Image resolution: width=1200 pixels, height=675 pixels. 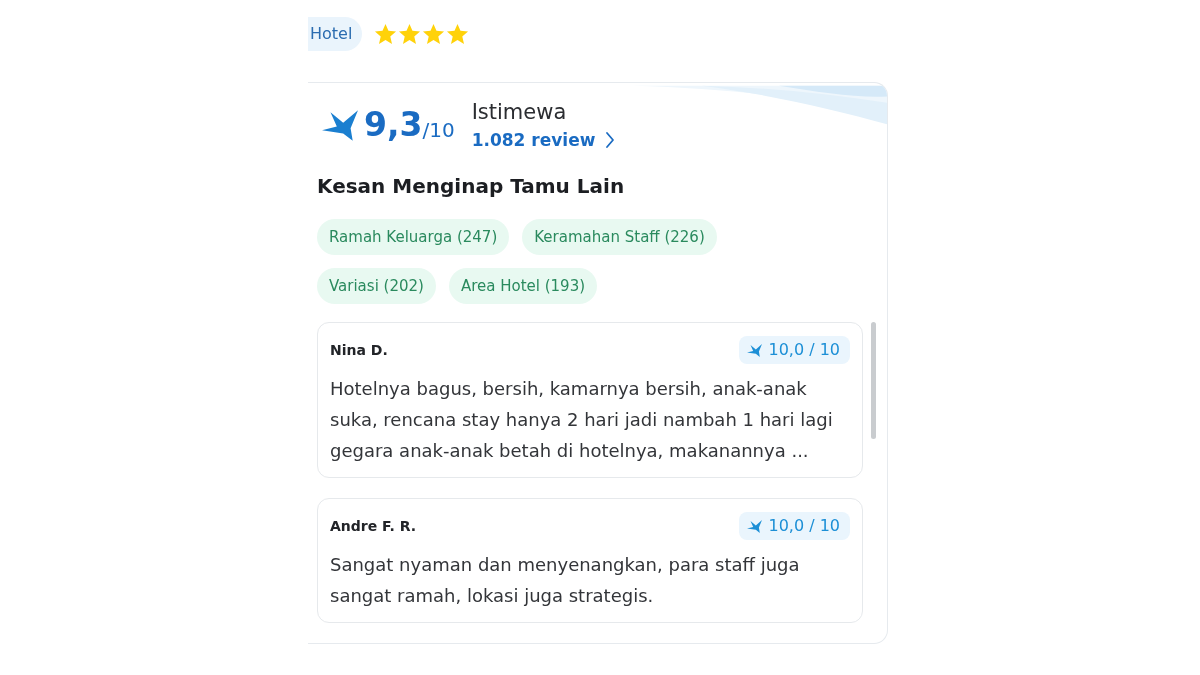 What do you see at coordinates (471, 186) in the screenshot?
I see `section-title: Kesan Menginap Tamu Lain` at bounding box center [471, 186].